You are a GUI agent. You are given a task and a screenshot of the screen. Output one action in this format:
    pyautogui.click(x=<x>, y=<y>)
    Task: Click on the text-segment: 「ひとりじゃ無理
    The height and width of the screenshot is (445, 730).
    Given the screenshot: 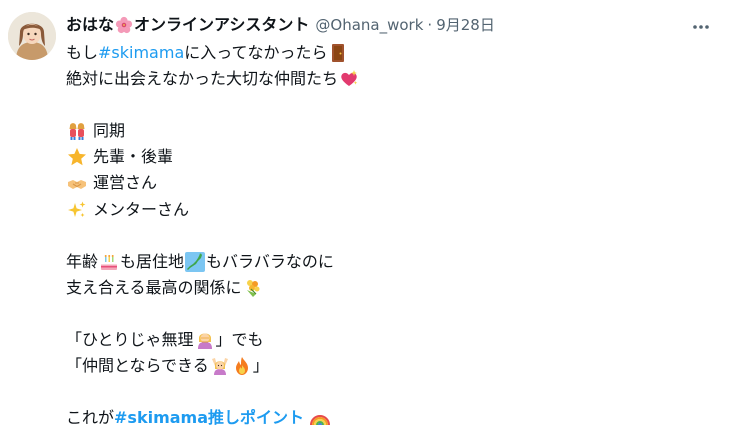 What is the action you would take?
    pyautogui.click(x=130, y=340)
    